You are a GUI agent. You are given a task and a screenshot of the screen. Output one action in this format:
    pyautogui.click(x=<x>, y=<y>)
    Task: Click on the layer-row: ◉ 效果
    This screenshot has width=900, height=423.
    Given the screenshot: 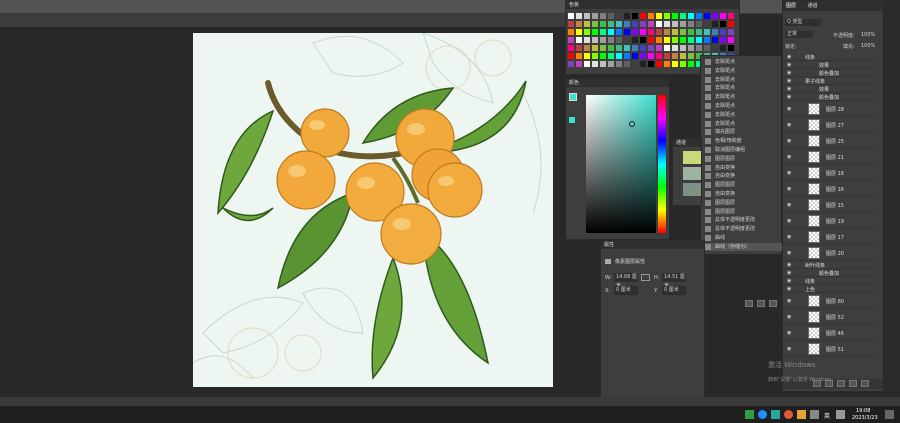 What is the action you would take?
    pyautogui.click(x=829, y=65)
    